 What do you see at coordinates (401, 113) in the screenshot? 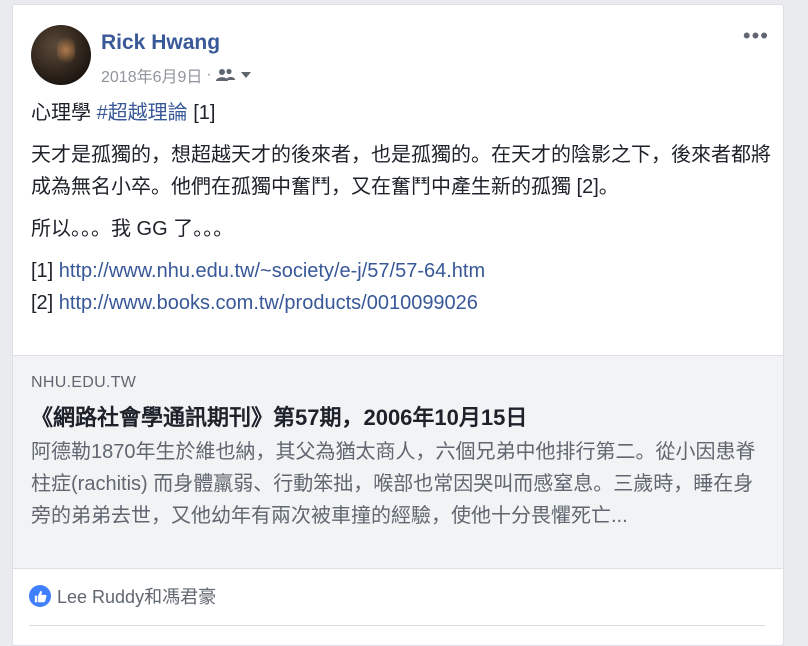
I see `post-line-1: 心理學 #超越理論 [1]` at bounding box center [401, 113].